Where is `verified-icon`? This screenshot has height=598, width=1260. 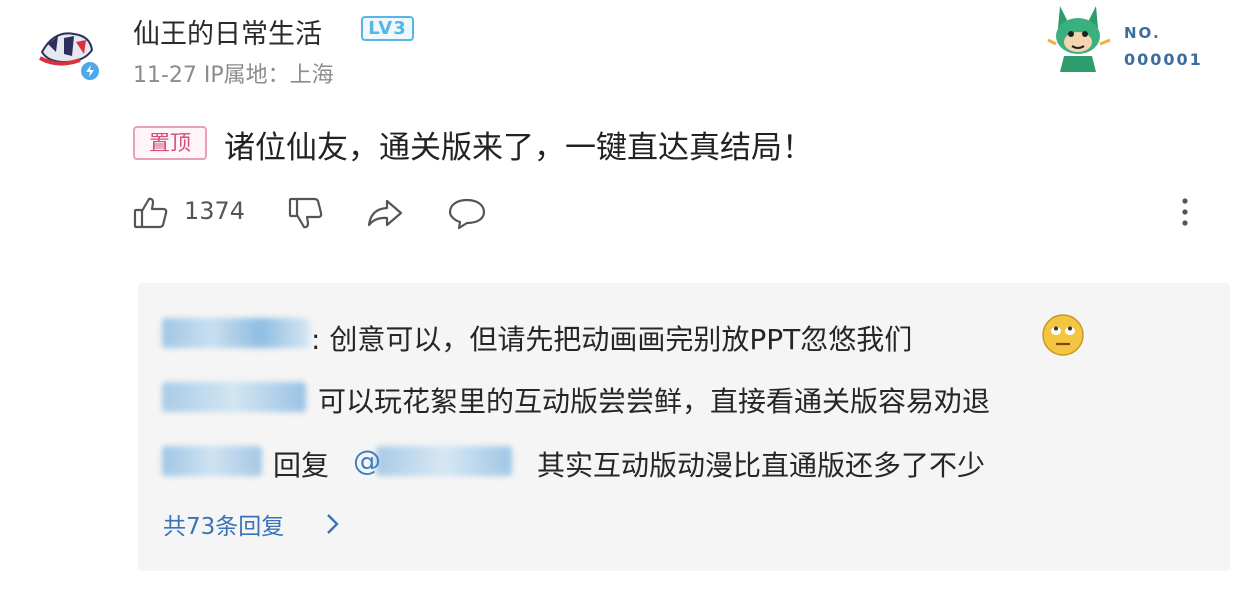
verified-icon is located at coordinates (90, 71).